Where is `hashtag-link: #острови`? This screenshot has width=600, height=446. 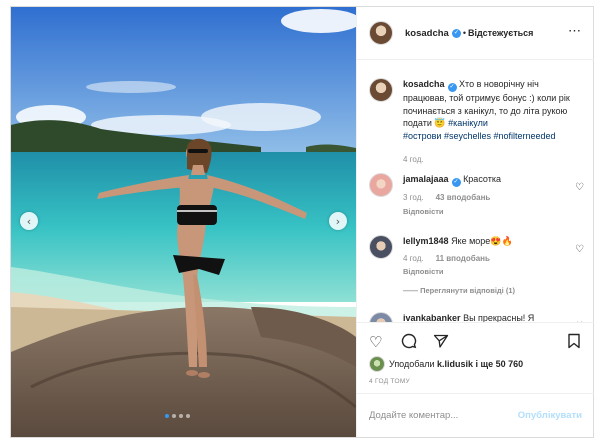
hashtag-link: #острови is located at coordinates (422, 136).